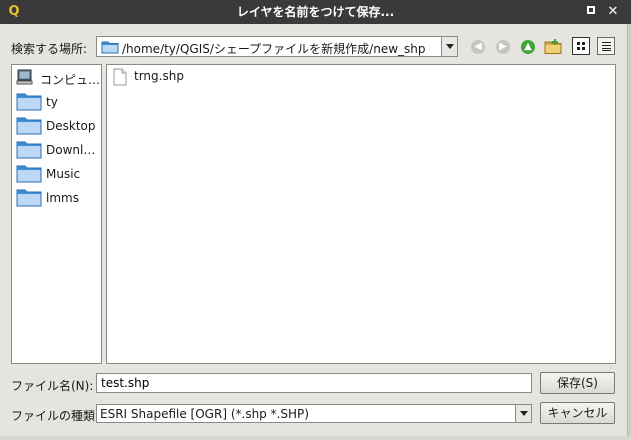 The height and width of the screenshot is (440, 631). Describe the element at coordinates (204, 414) in the screenshot. I see `filetype-value: ESRI Shapefile [OGR] (*.shp *.SHP)` at that location.